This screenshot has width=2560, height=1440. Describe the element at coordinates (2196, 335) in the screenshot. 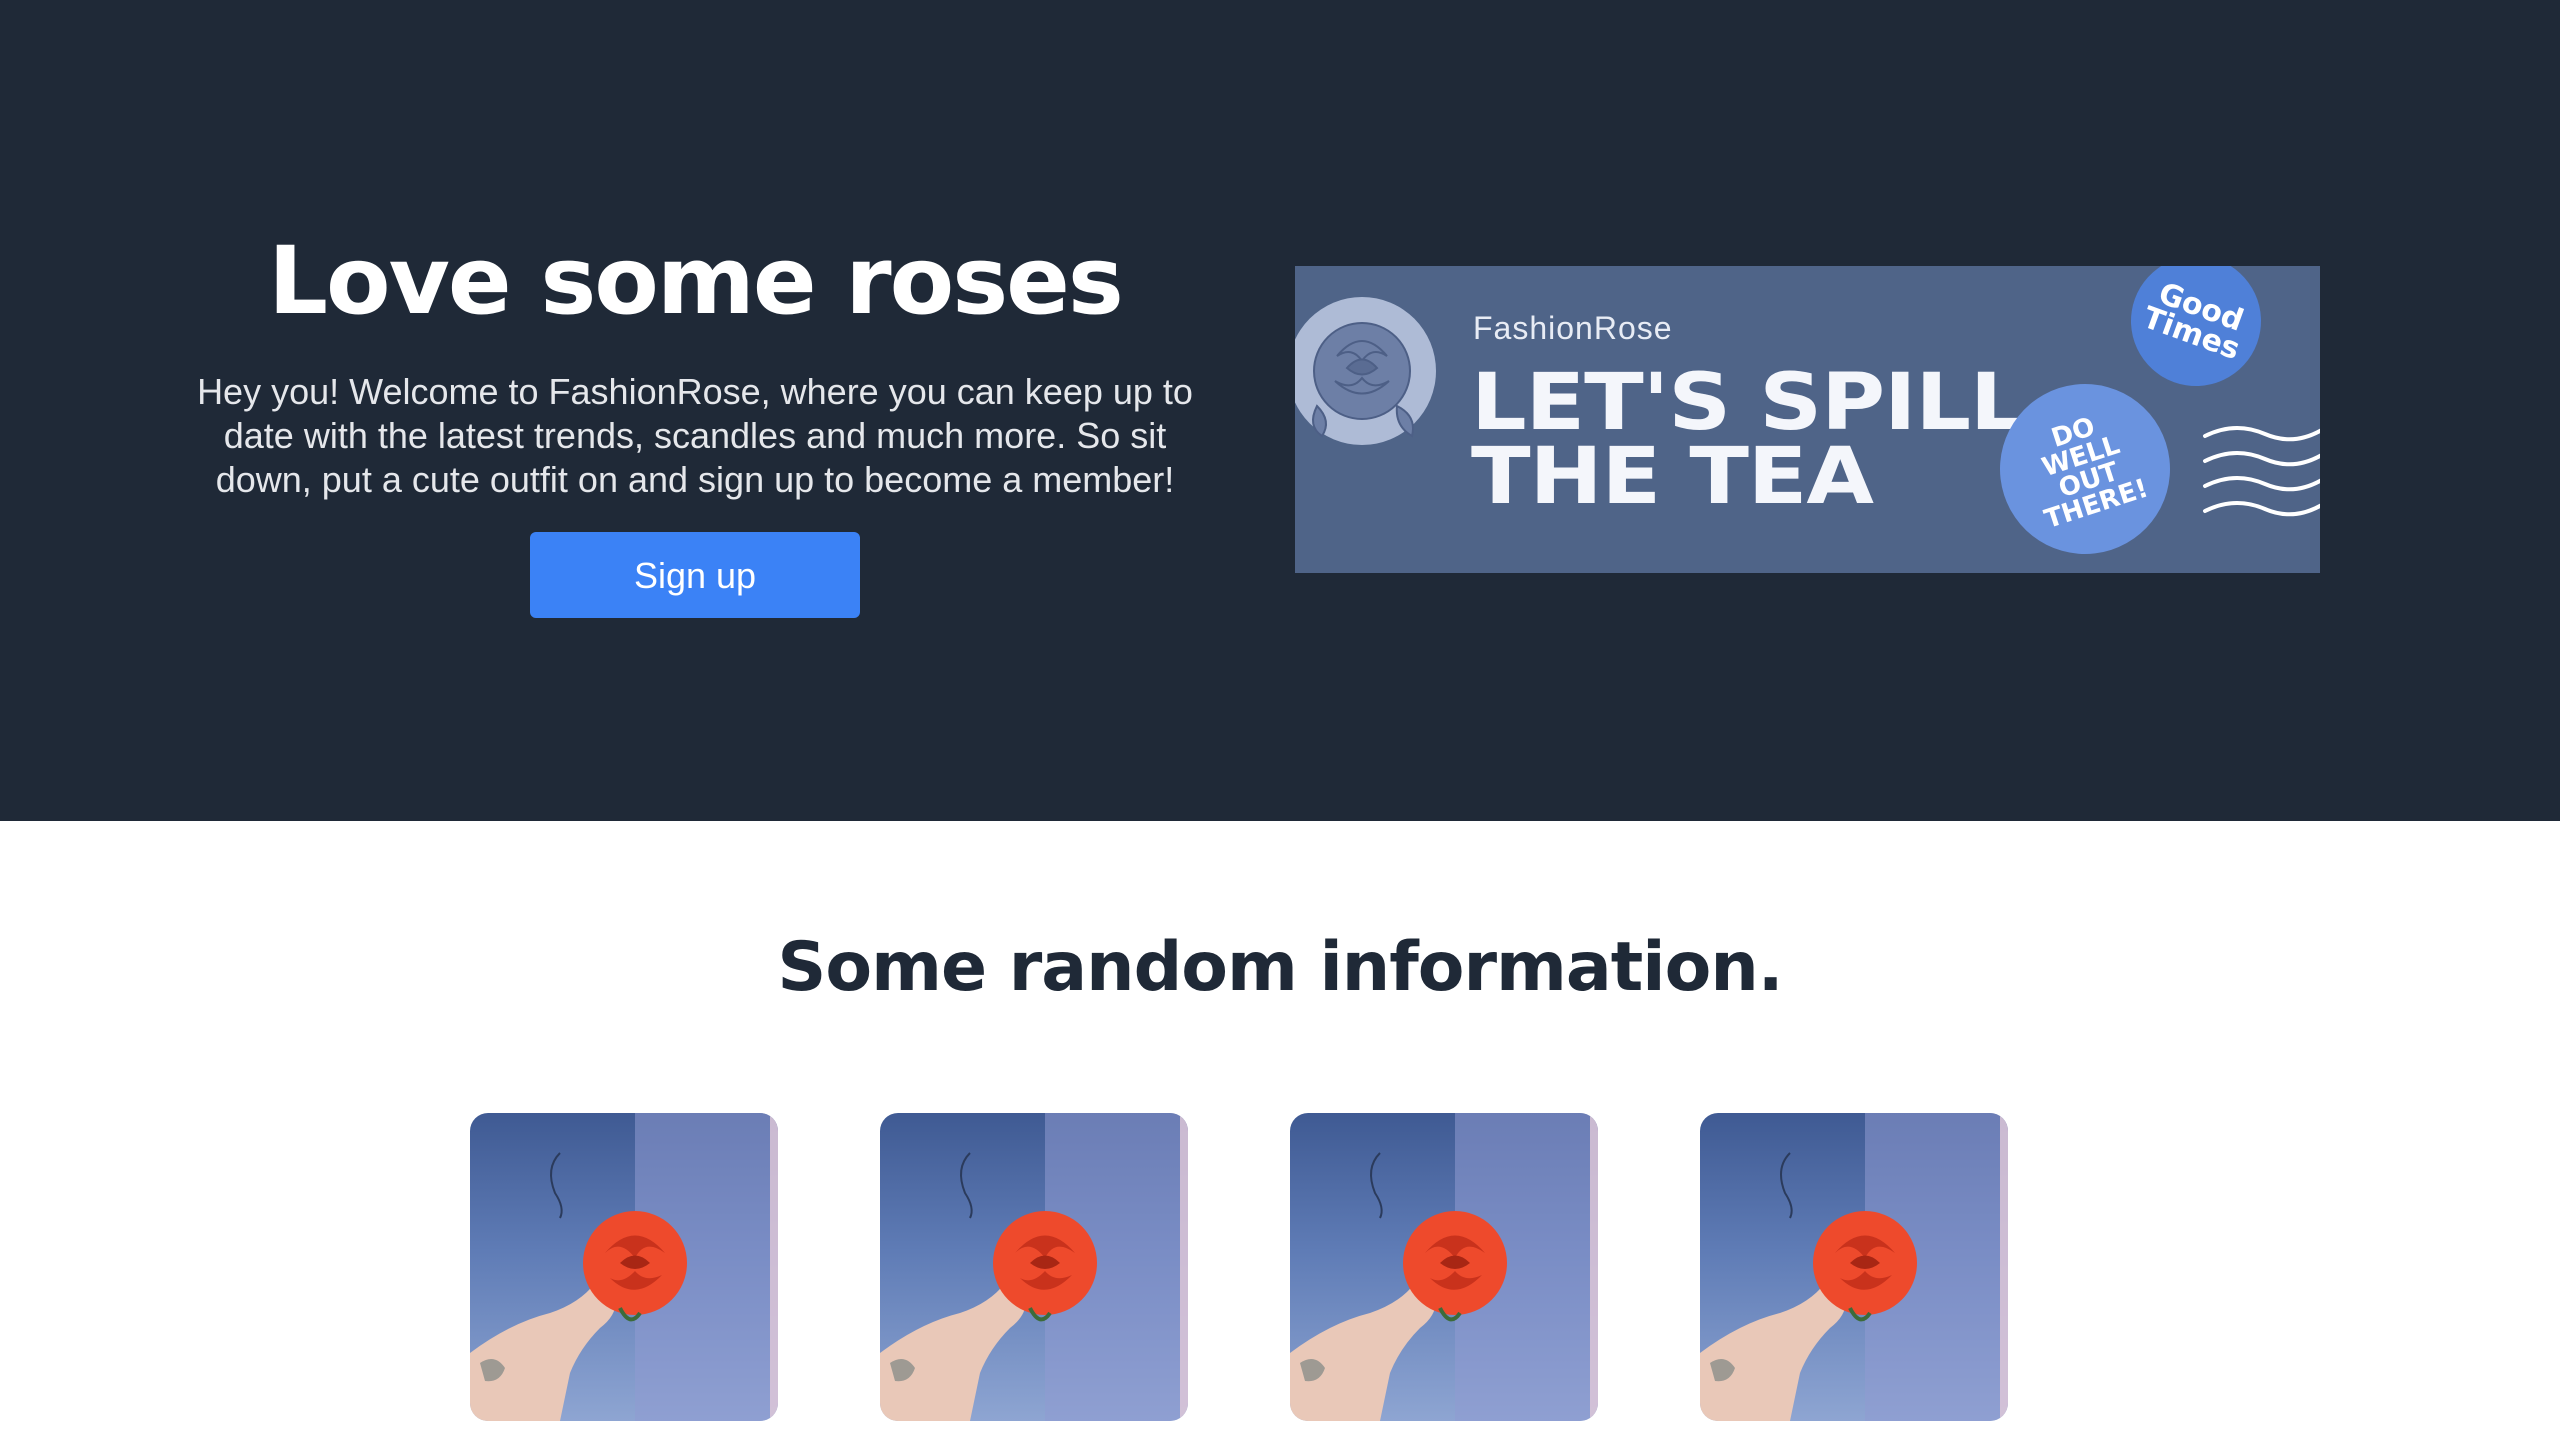

I see `good-times-badge: Good Times` at that location.